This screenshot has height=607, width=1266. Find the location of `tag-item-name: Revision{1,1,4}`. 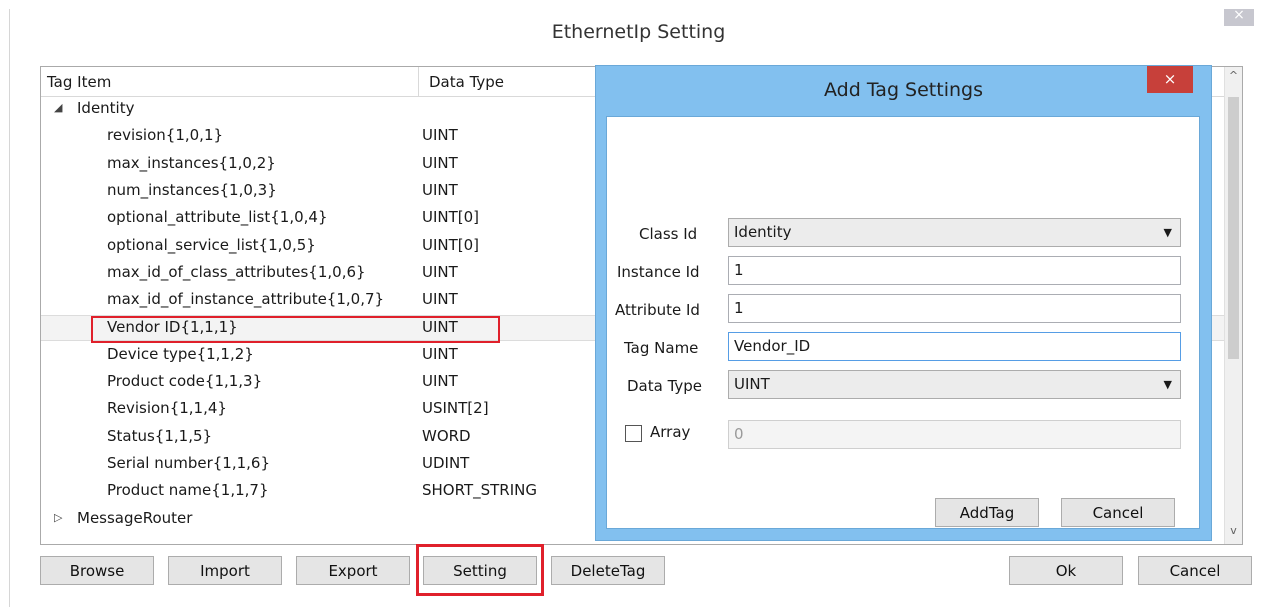

tag-item-name: Revision{1,1,4} is located at coordinates (167, 408).